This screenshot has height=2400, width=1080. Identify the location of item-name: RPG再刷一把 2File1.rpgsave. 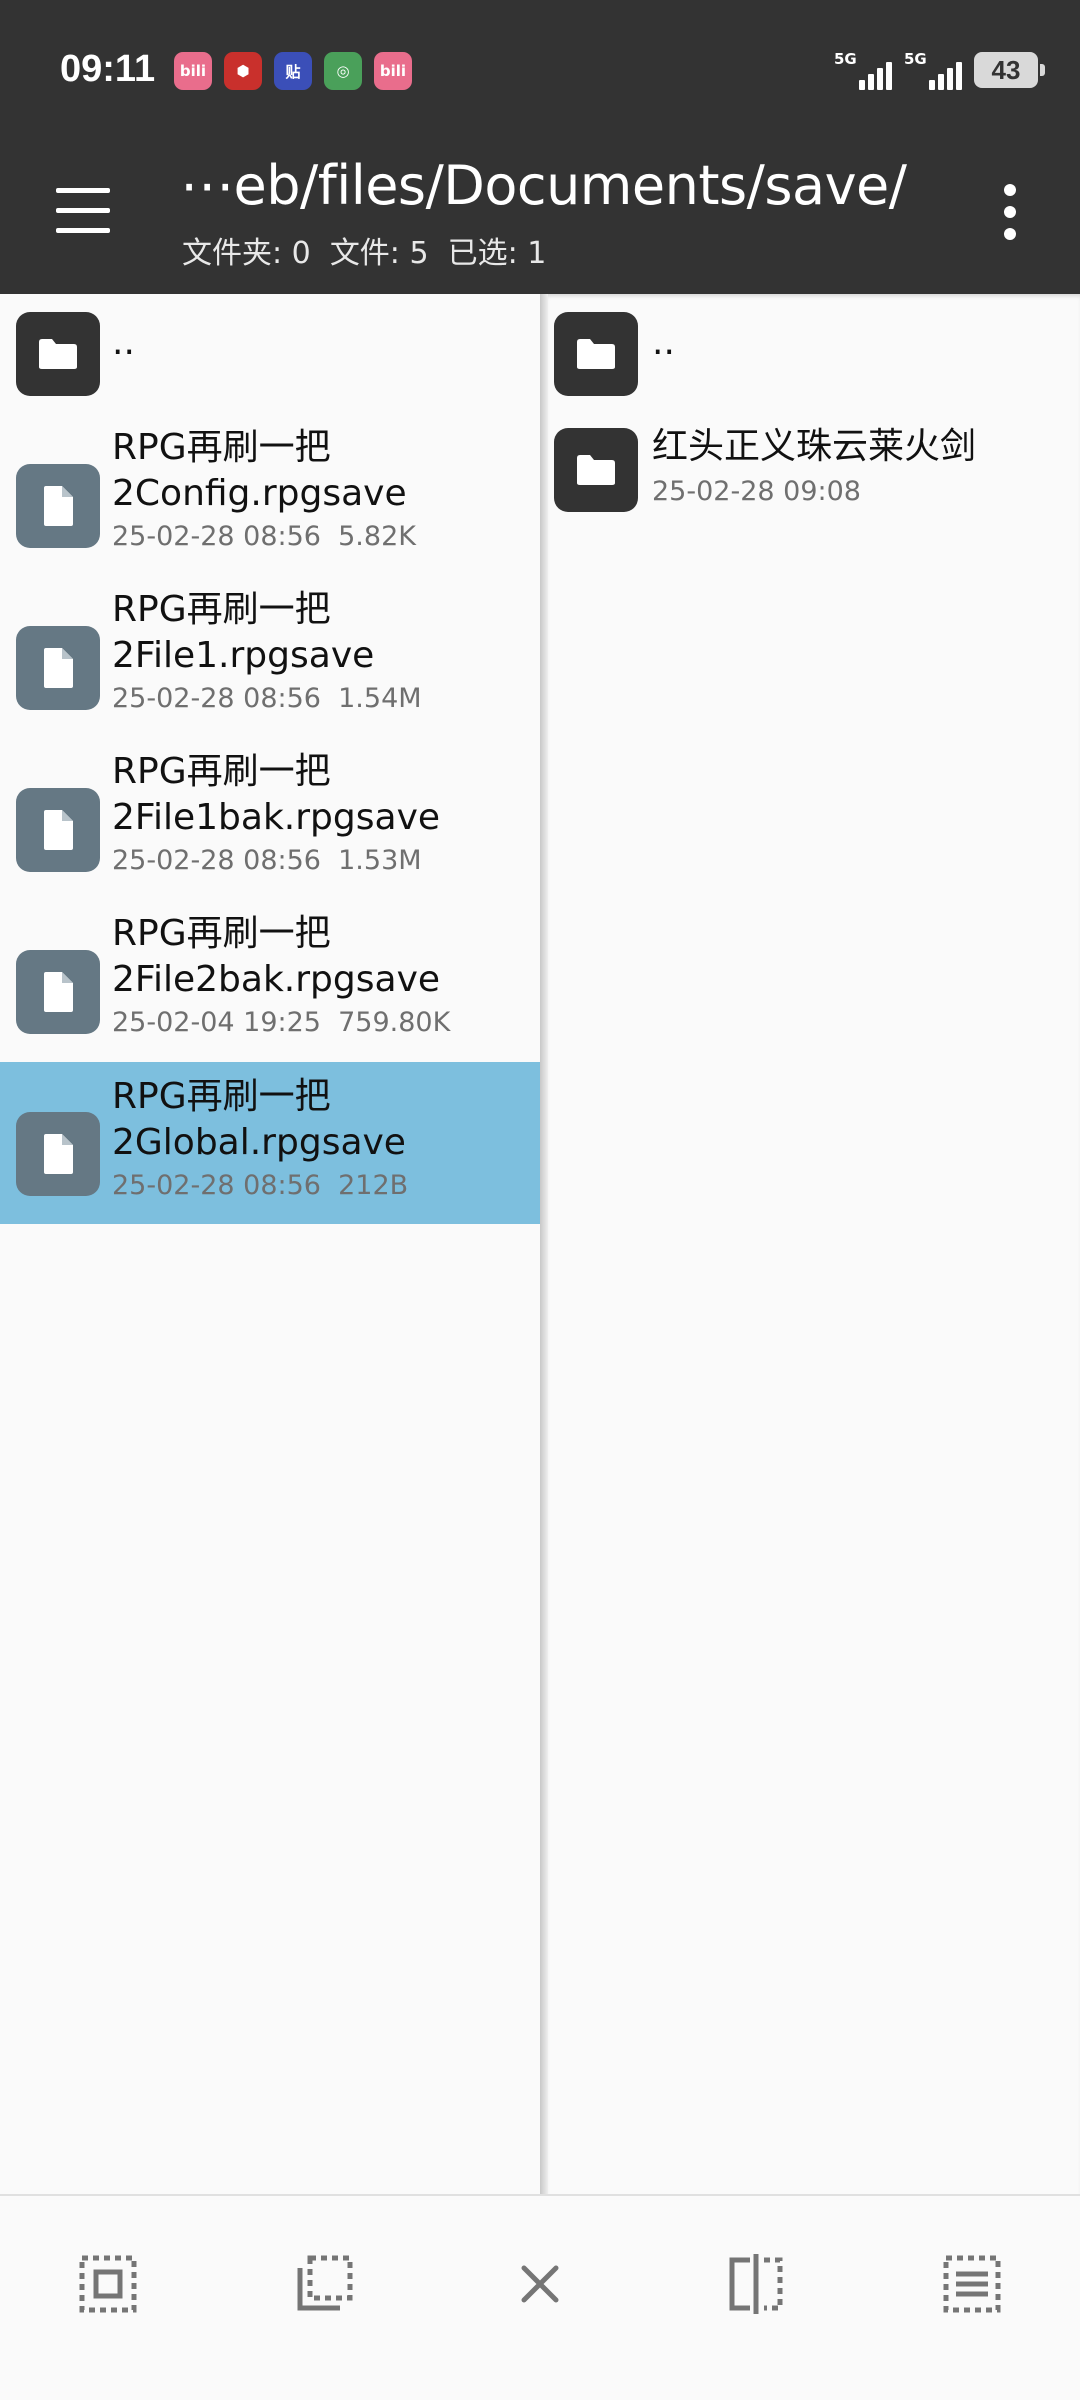
(243, 633).